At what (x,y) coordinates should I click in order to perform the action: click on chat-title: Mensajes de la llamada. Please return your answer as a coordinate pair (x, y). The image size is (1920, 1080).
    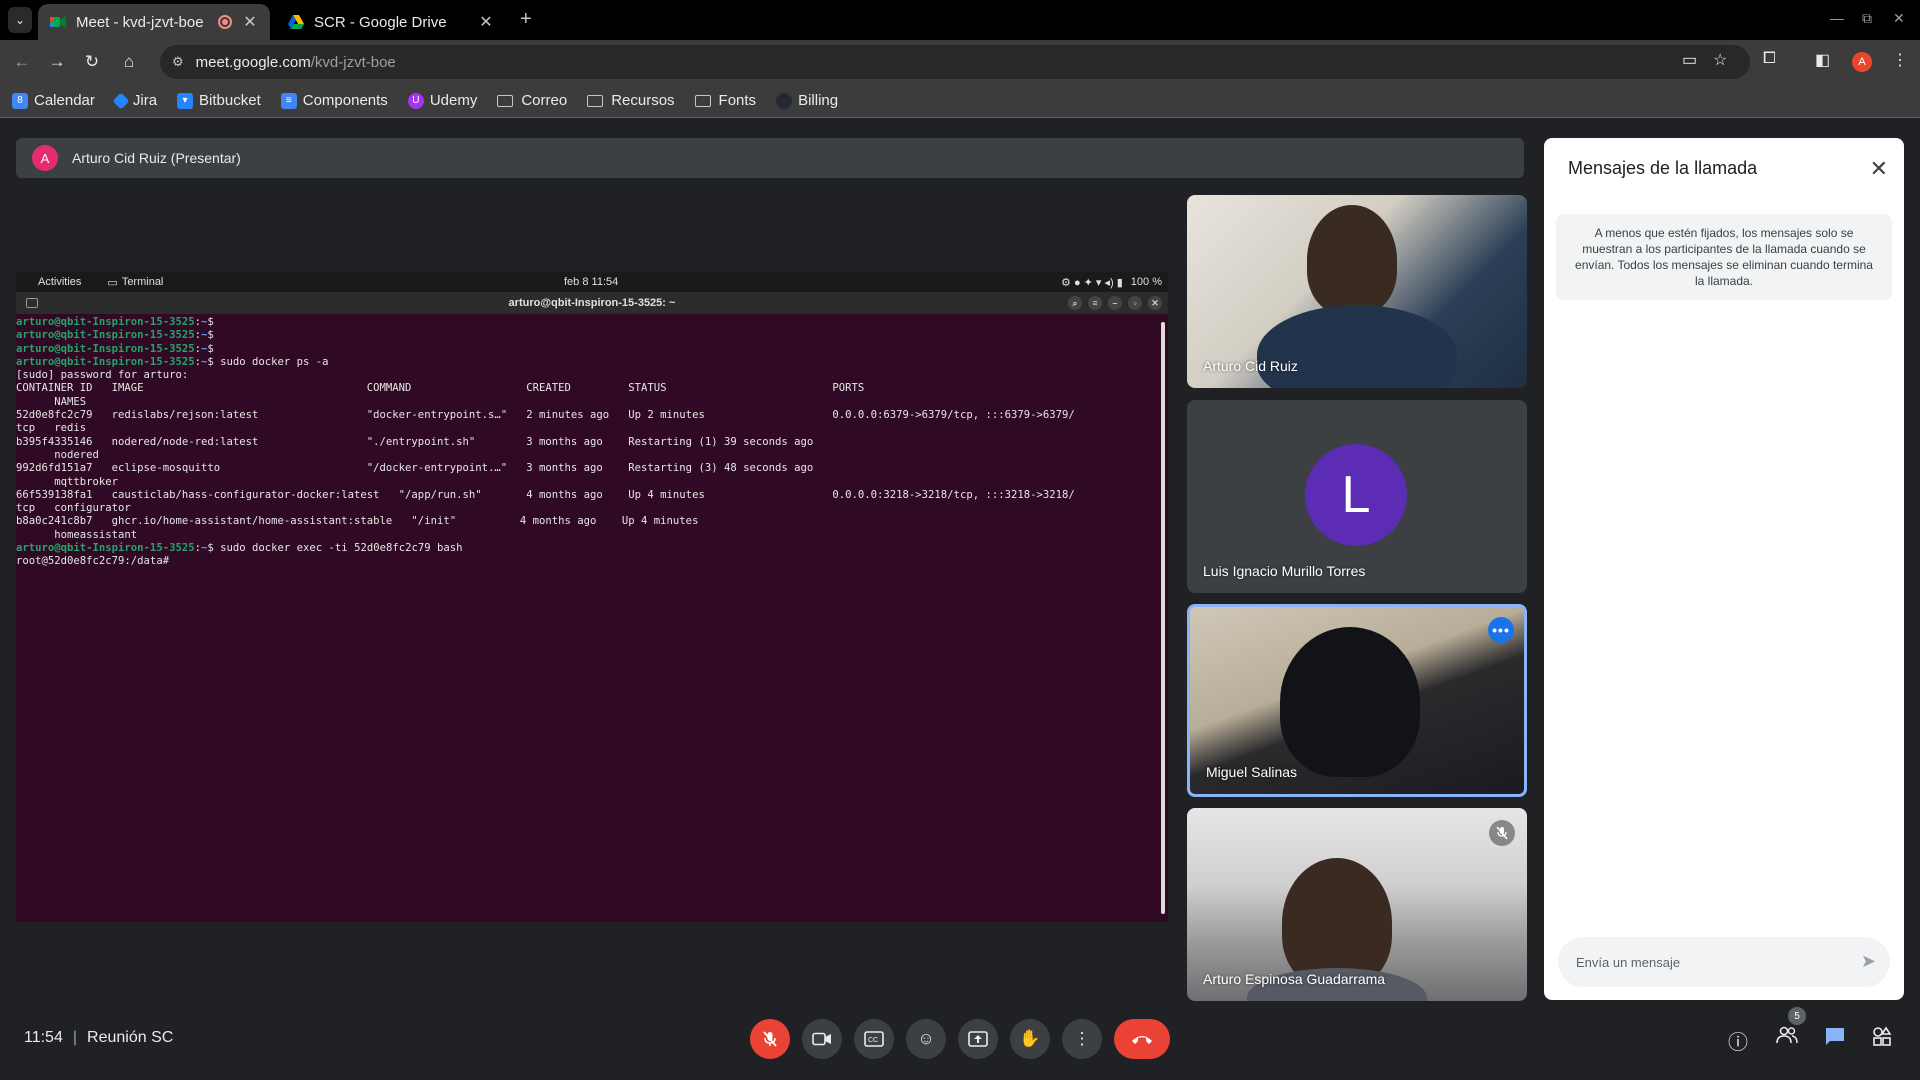
    Looking at the image, I should click on (1663, 168).